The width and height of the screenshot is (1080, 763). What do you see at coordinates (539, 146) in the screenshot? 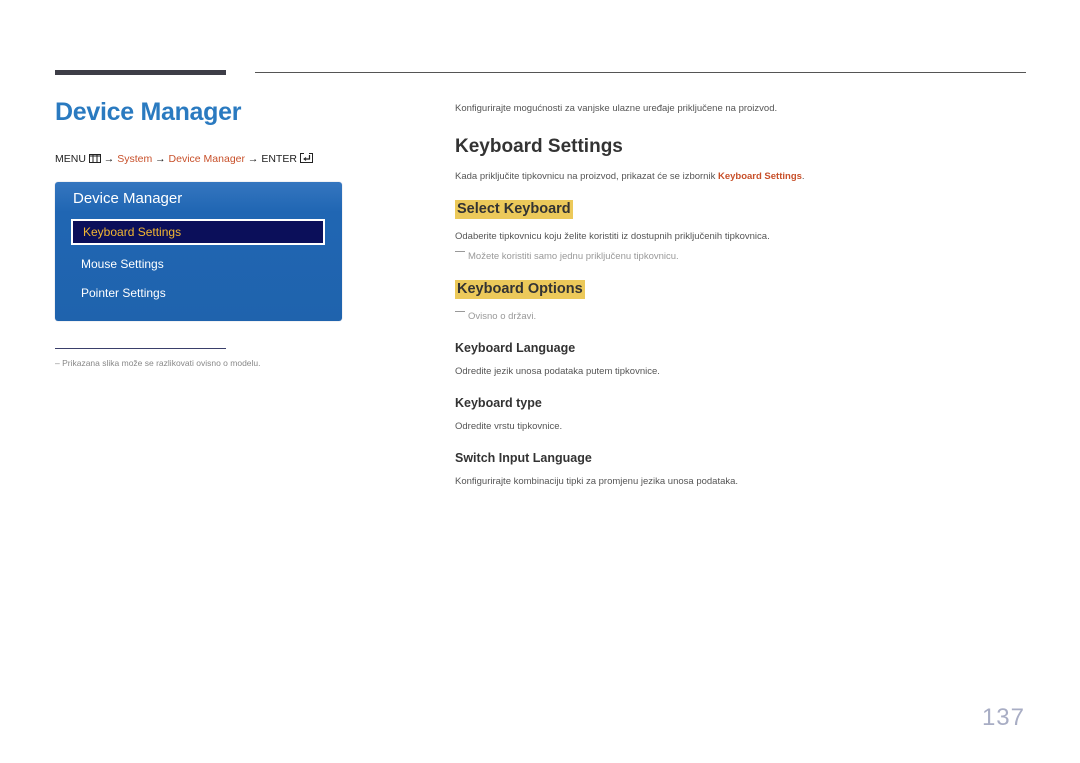
I see `section-title: Keyboard Settings` at bounding box center [539, 146].